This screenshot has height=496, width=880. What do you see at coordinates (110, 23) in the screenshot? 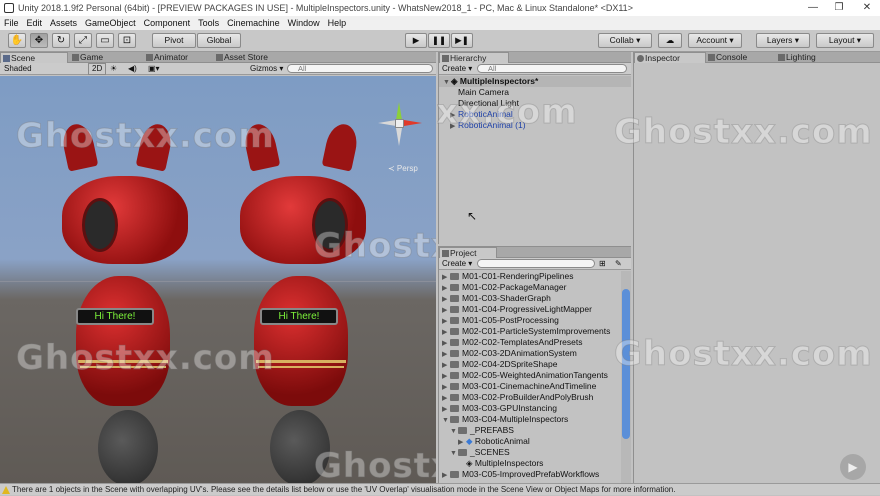
I see `menu-gameobject: GameObject` at bounding box center [110, 23].